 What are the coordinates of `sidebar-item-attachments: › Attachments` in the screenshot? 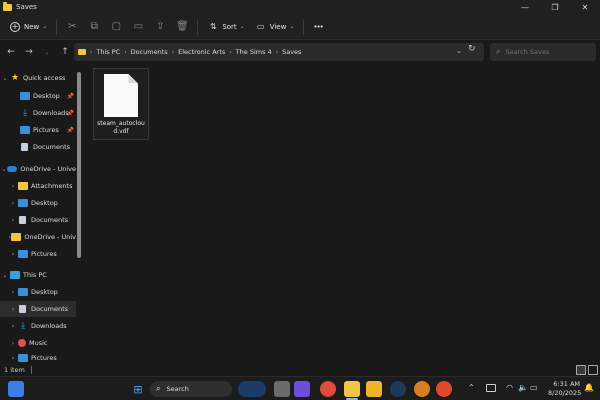 It's located at (38, 186).